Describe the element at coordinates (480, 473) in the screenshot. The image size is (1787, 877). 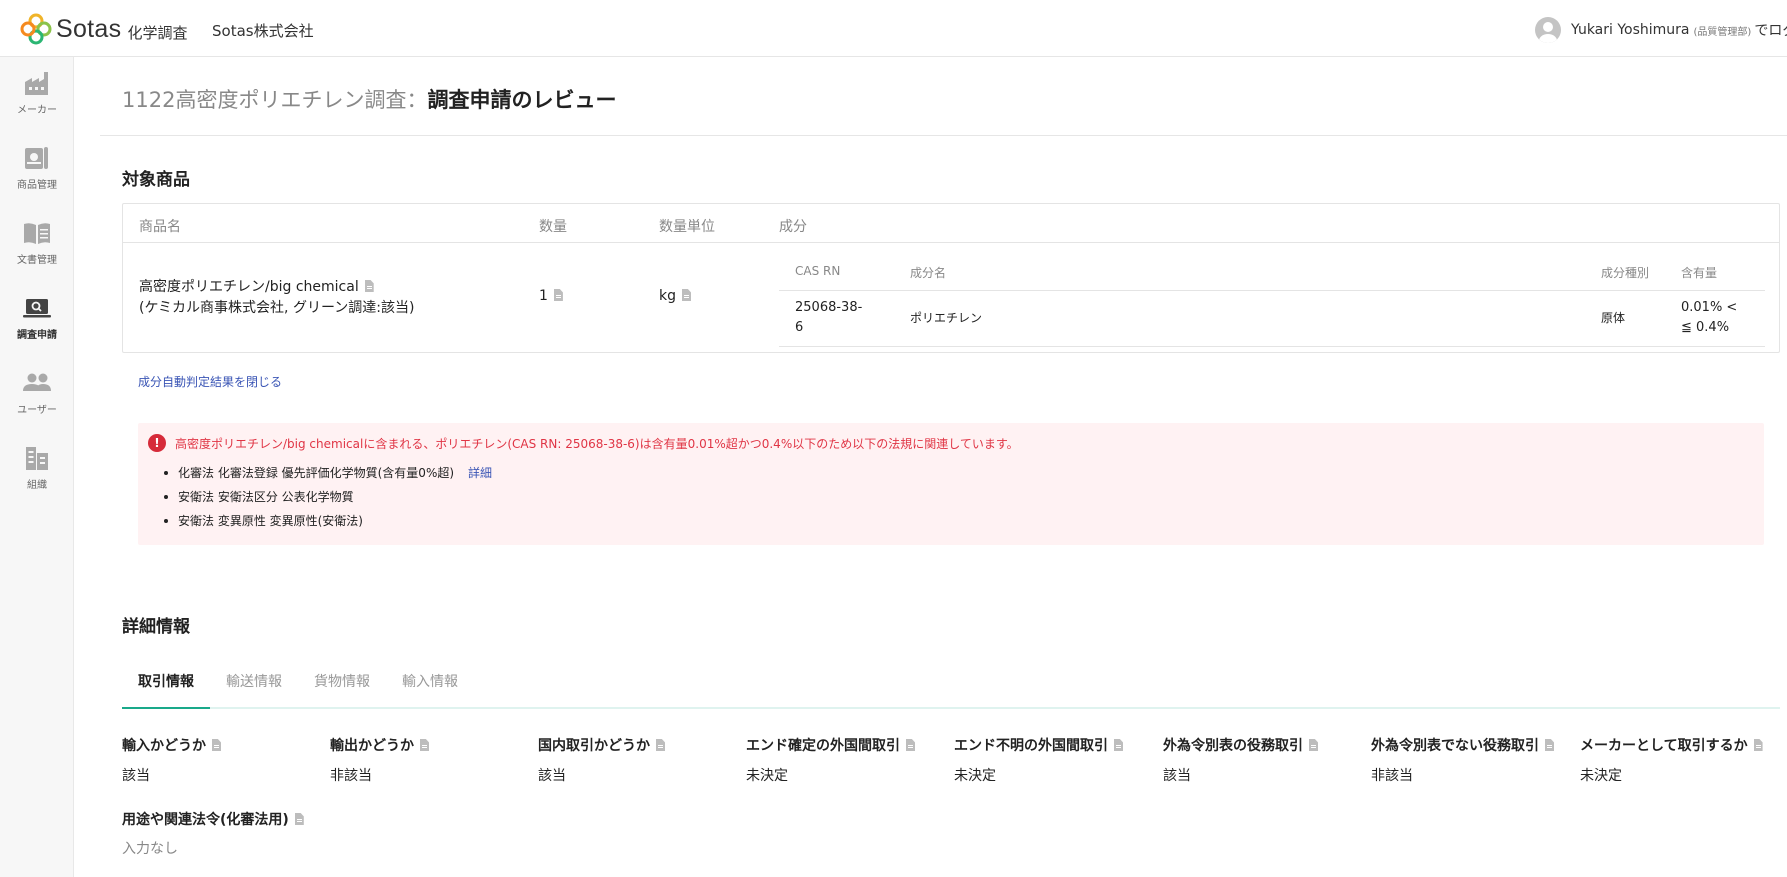
I see `detail-link: 詳細` at that location.